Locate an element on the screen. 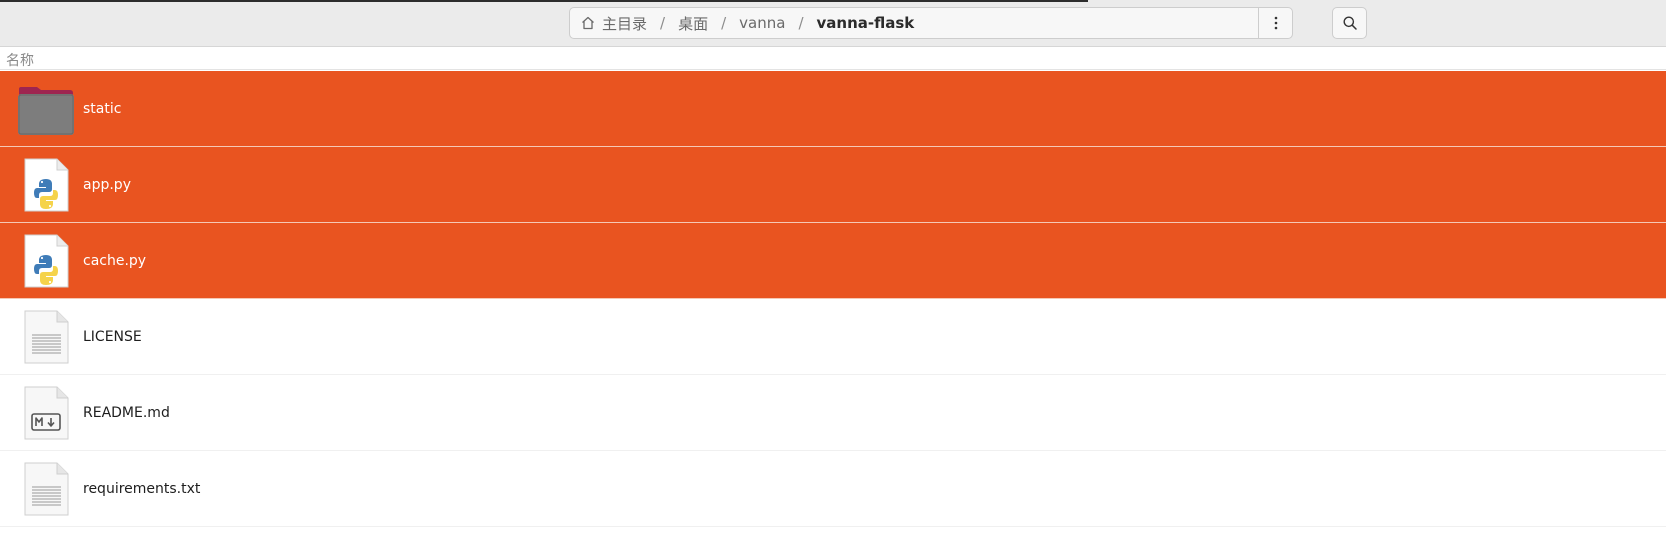  file-row: cache.py is located at coordinates (833, 261).